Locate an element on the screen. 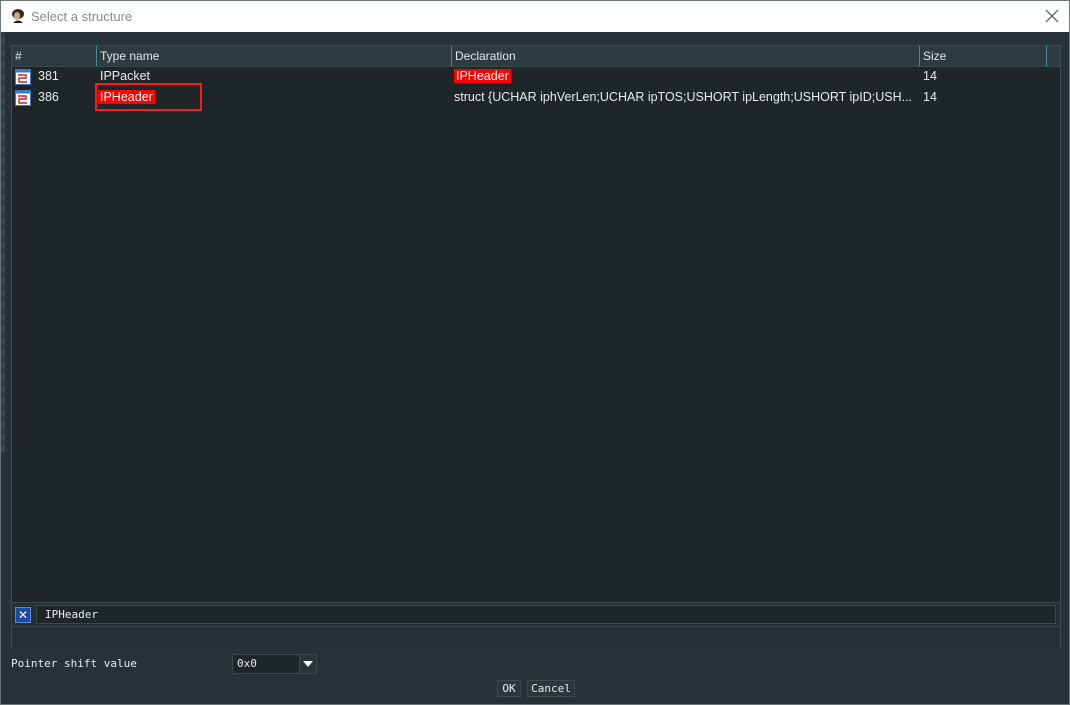  row-number: 381 is located at coordinates (48, 76).